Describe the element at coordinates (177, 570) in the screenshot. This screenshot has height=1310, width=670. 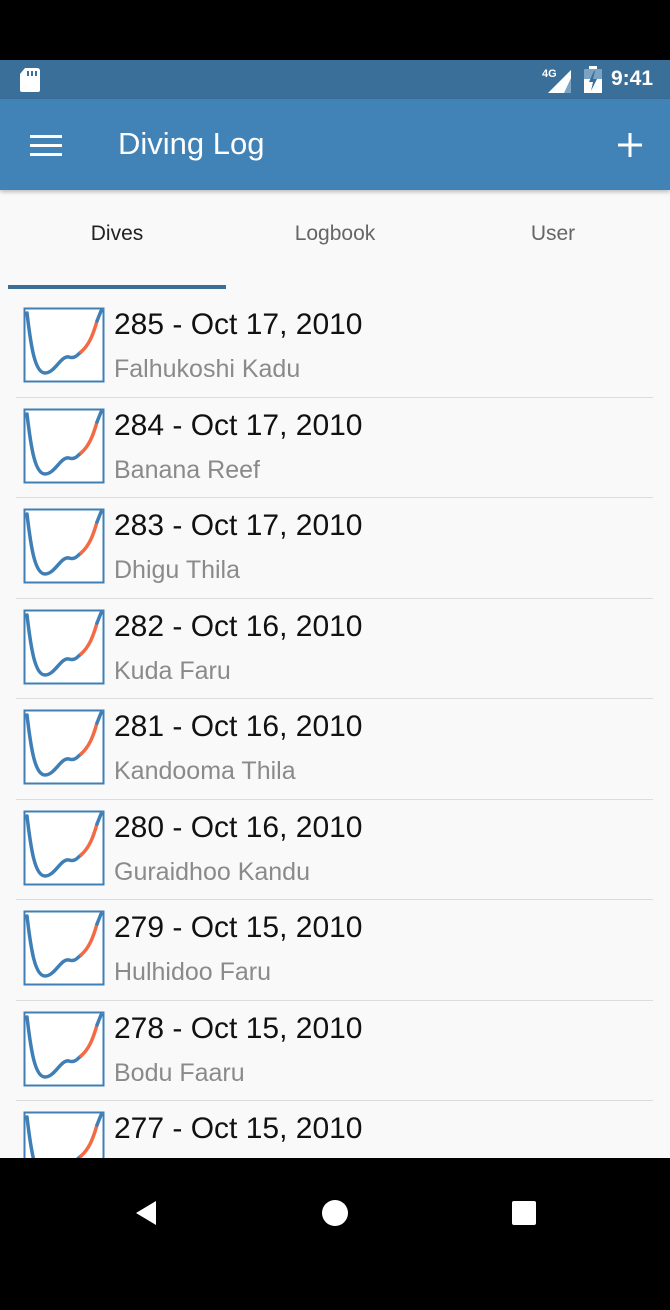
I see `dive-site: Dhigu Thila` at that location.